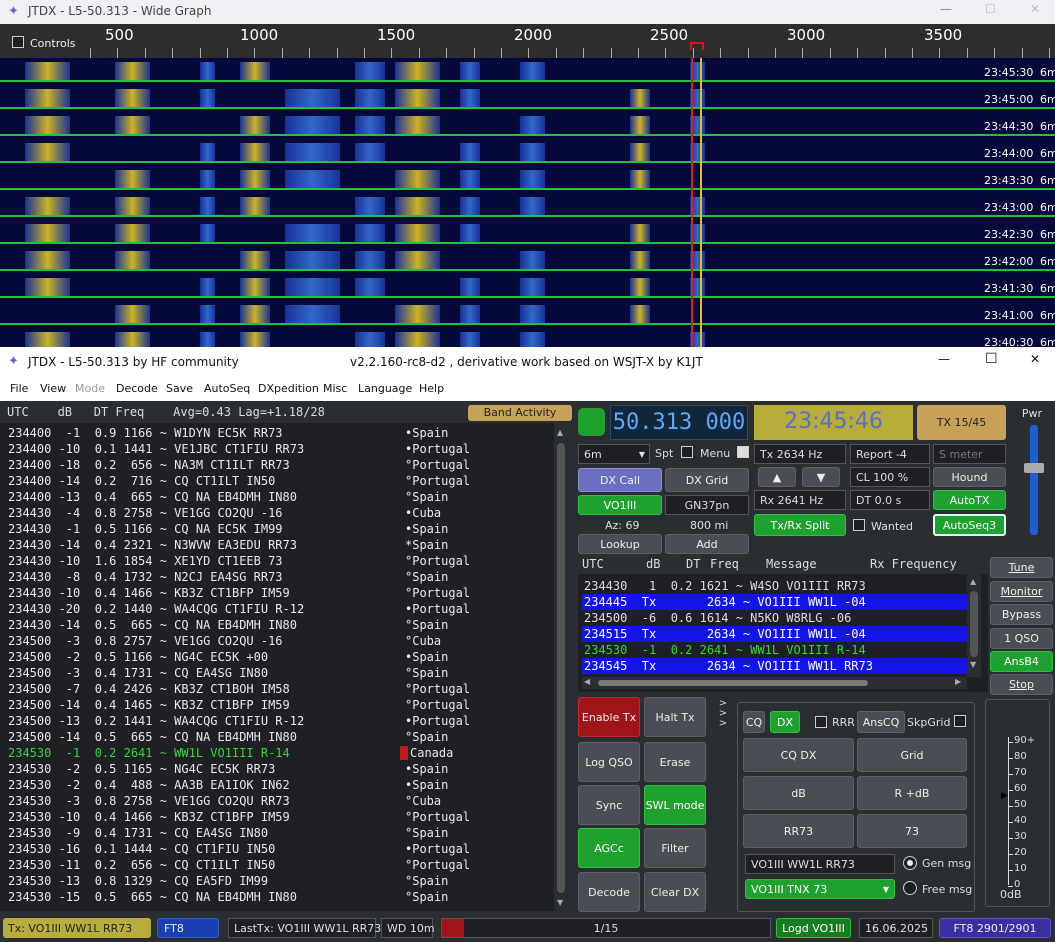 This screenshot has height=942, width=1055. I want to click on dx-button: DX, so click(785, 722).